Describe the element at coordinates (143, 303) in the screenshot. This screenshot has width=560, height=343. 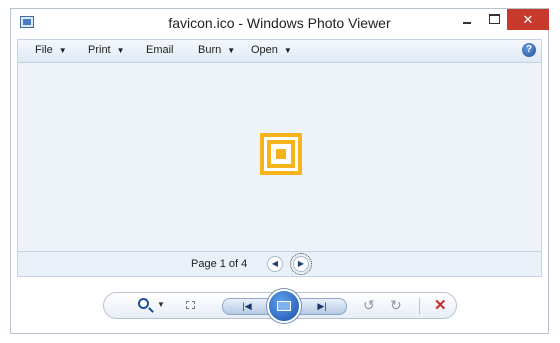
I see `zoom-icon` at that location.